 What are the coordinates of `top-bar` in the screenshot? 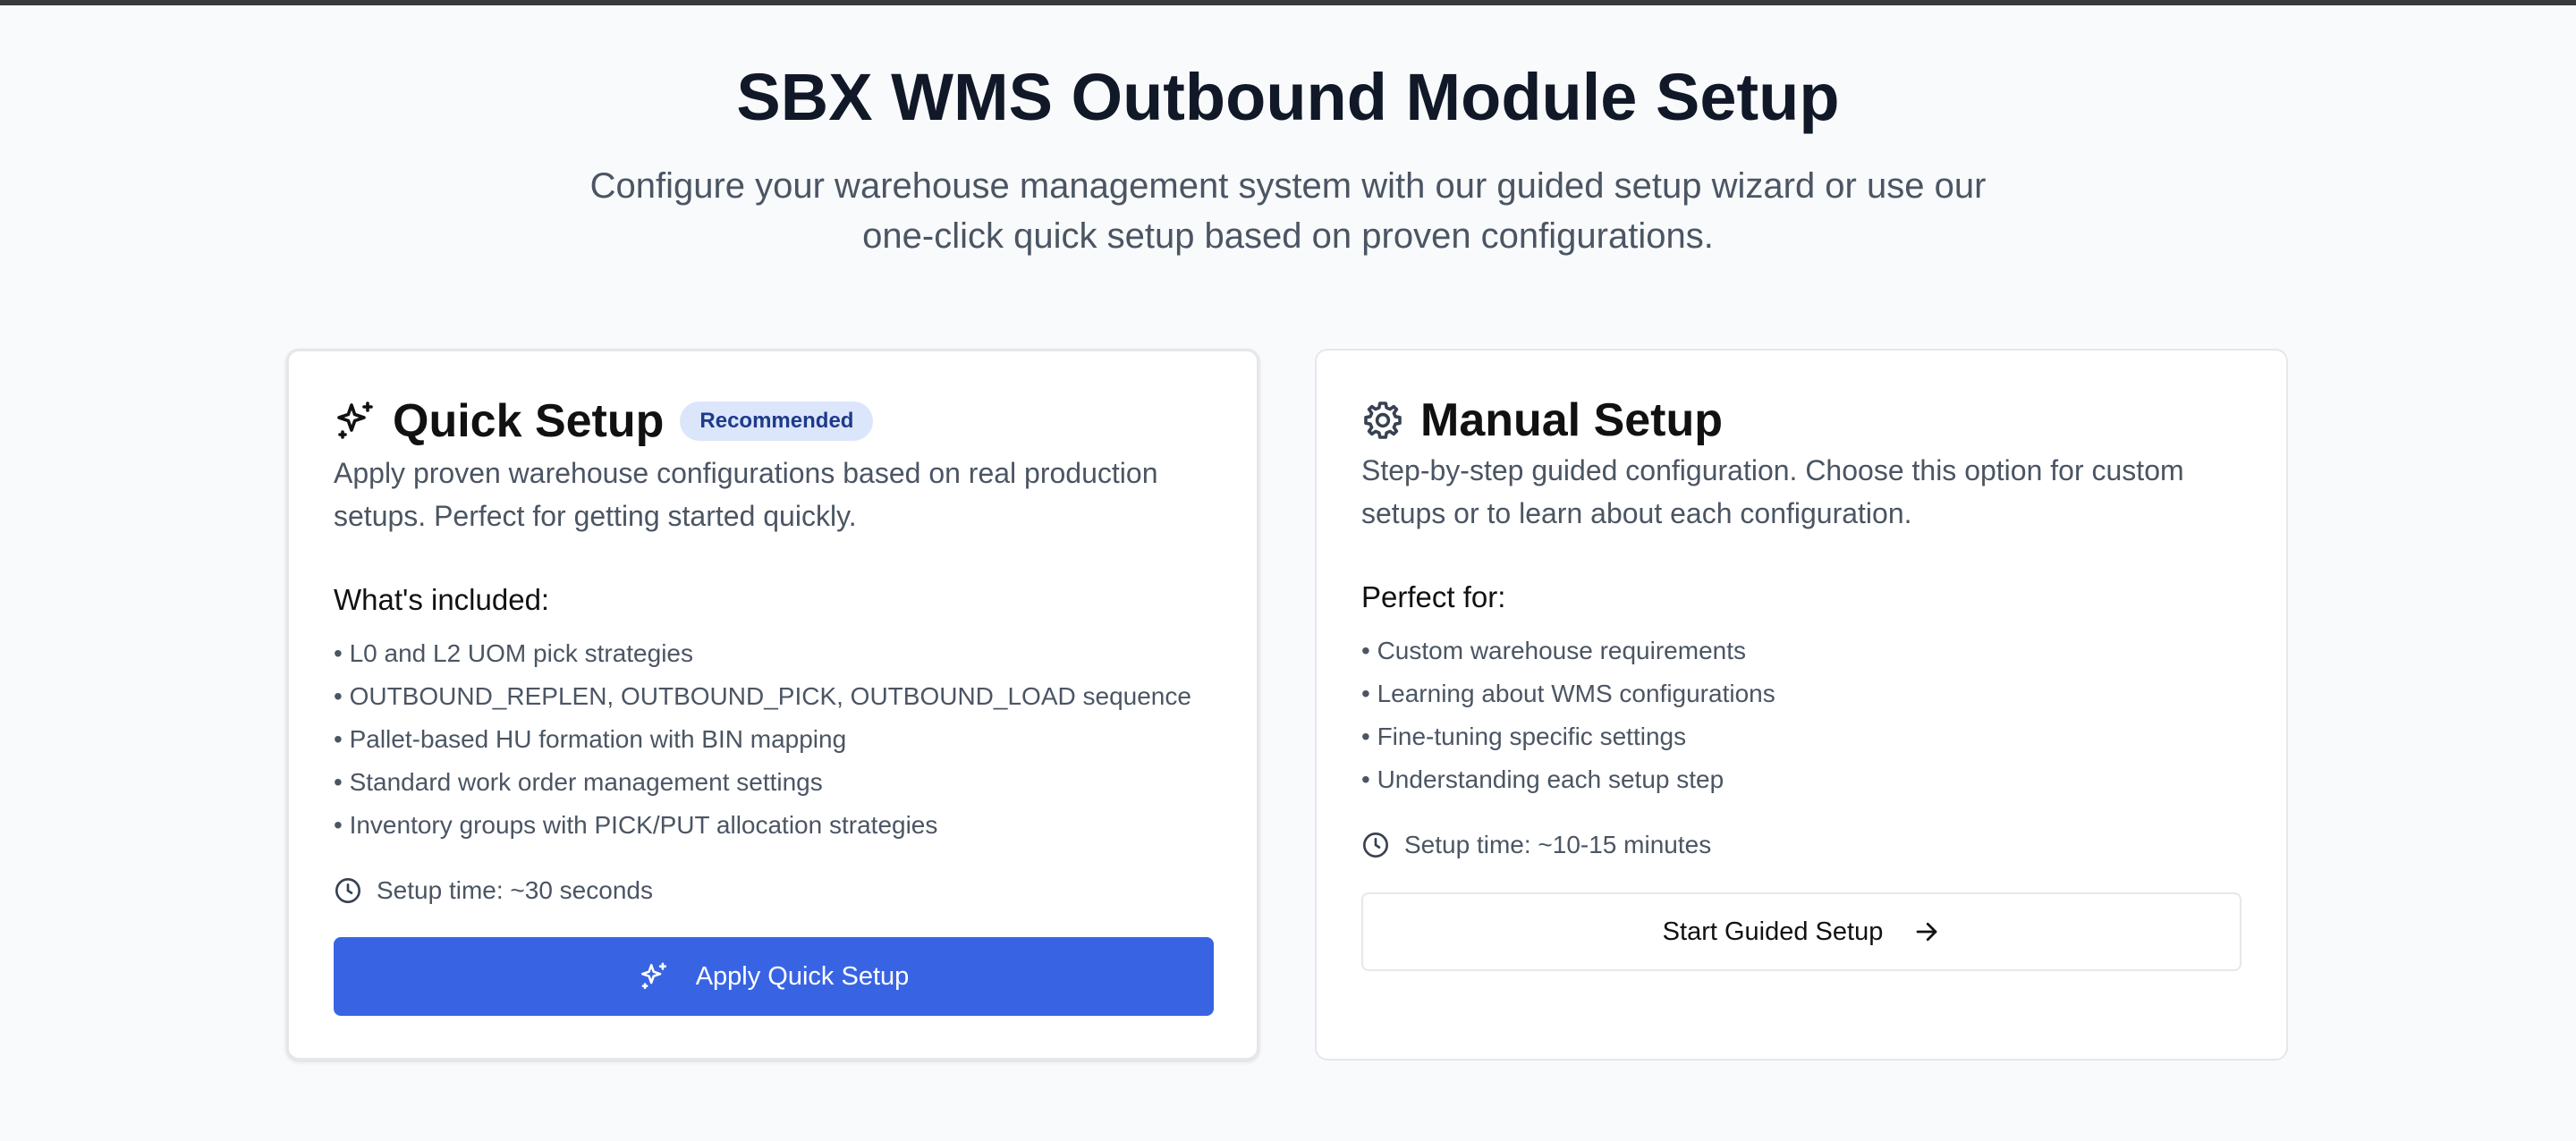 It's located at (1288, 2).